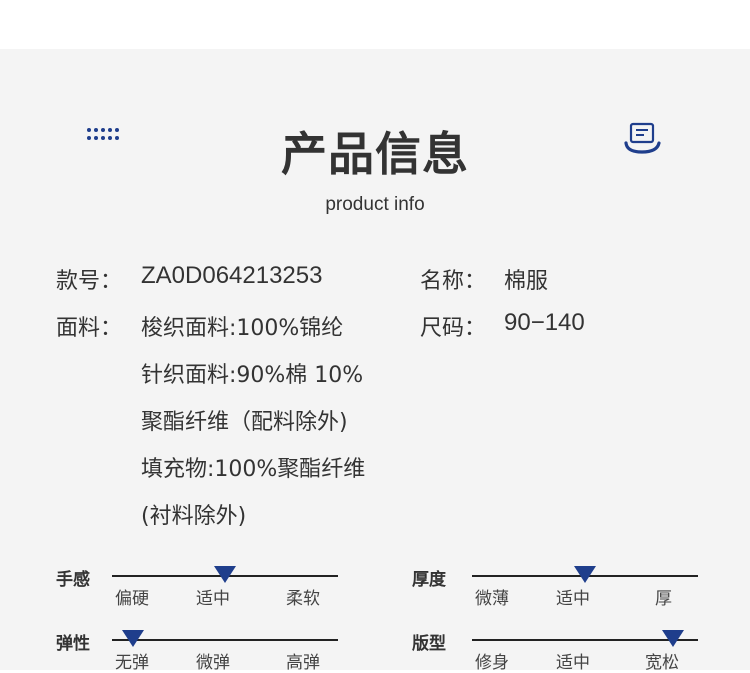 The height and width of the screenshot is (673, 750). I want to click on page-subtitle: product info, so click(375, 204).